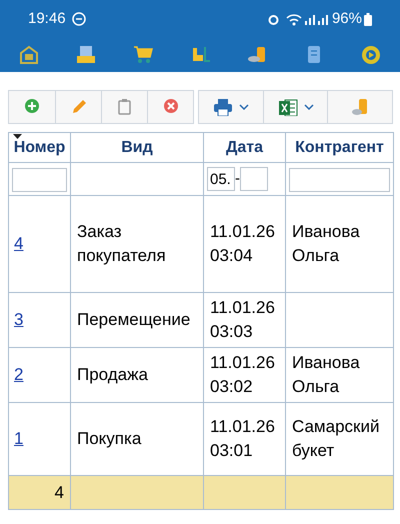  Describe the element at coordinates (124, 107) in the screenshot. I see `clipboard-icon` at that location.